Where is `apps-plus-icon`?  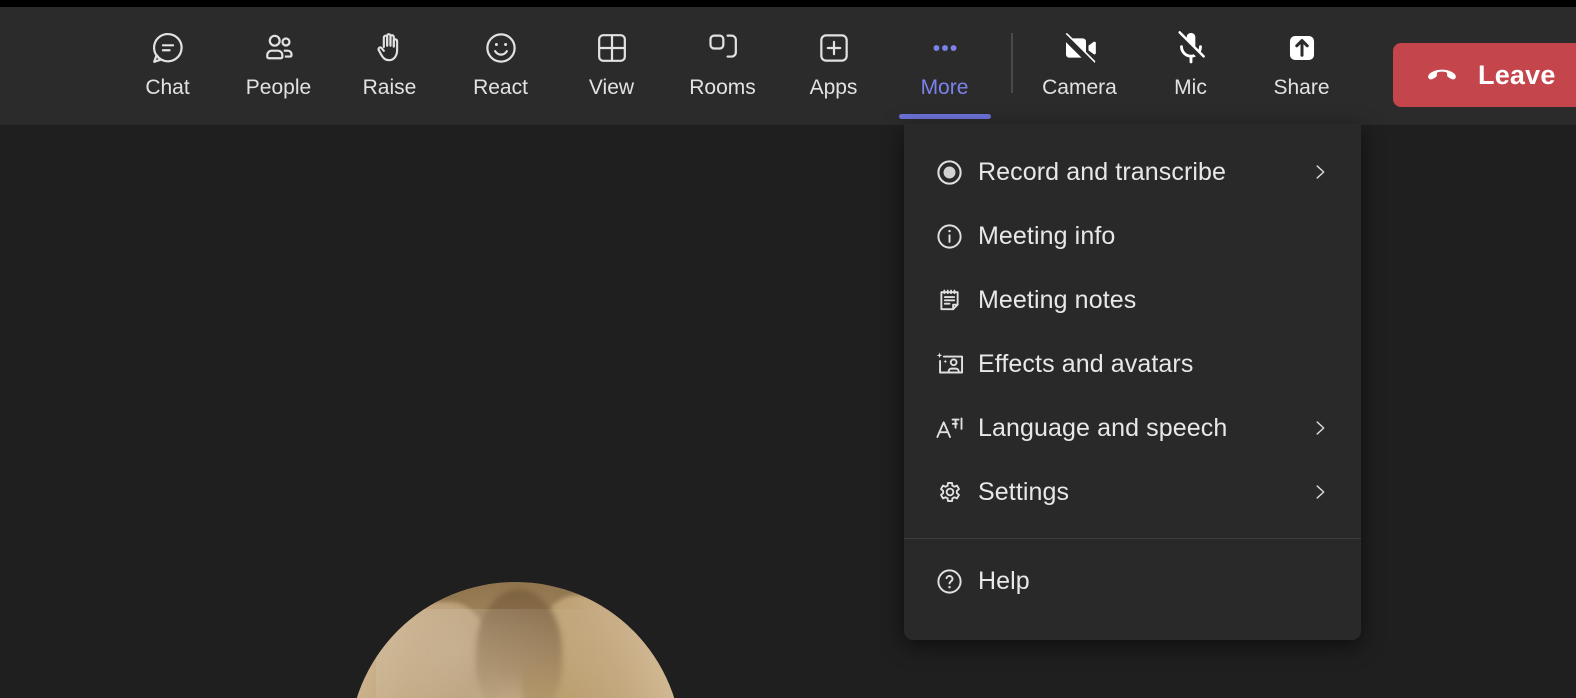
apps-plus-icon is located at coordinates (834, 48).